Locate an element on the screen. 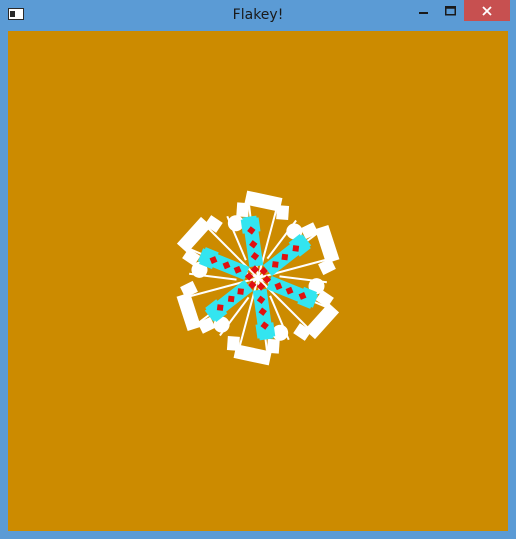 Image resolution: width=516 pixels, height=539 pixels. snowflake-white-layer is located at coordinates (258, 278).